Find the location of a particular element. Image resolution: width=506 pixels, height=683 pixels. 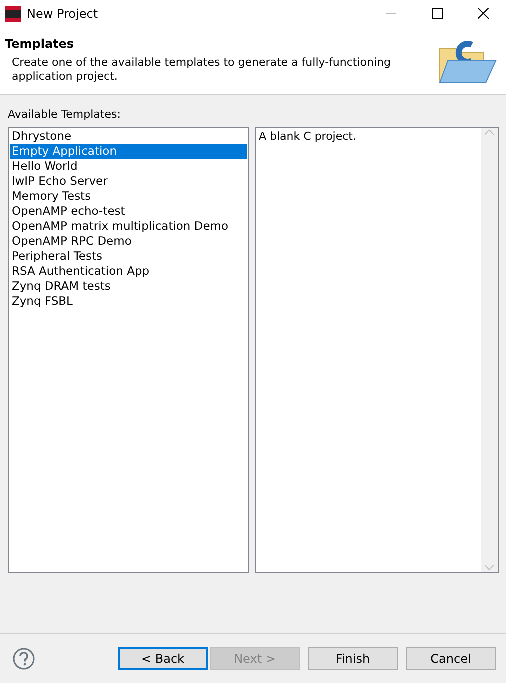

template-item: lwIP Echo Server is located at coordinates (128, 181).